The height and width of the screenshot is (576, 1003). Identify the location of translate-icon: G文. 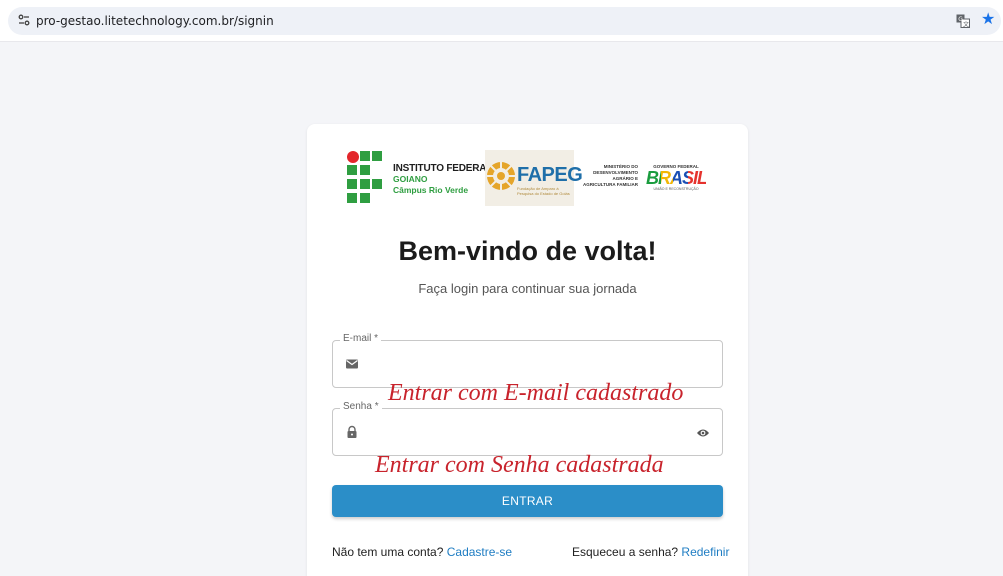
(963, 21).